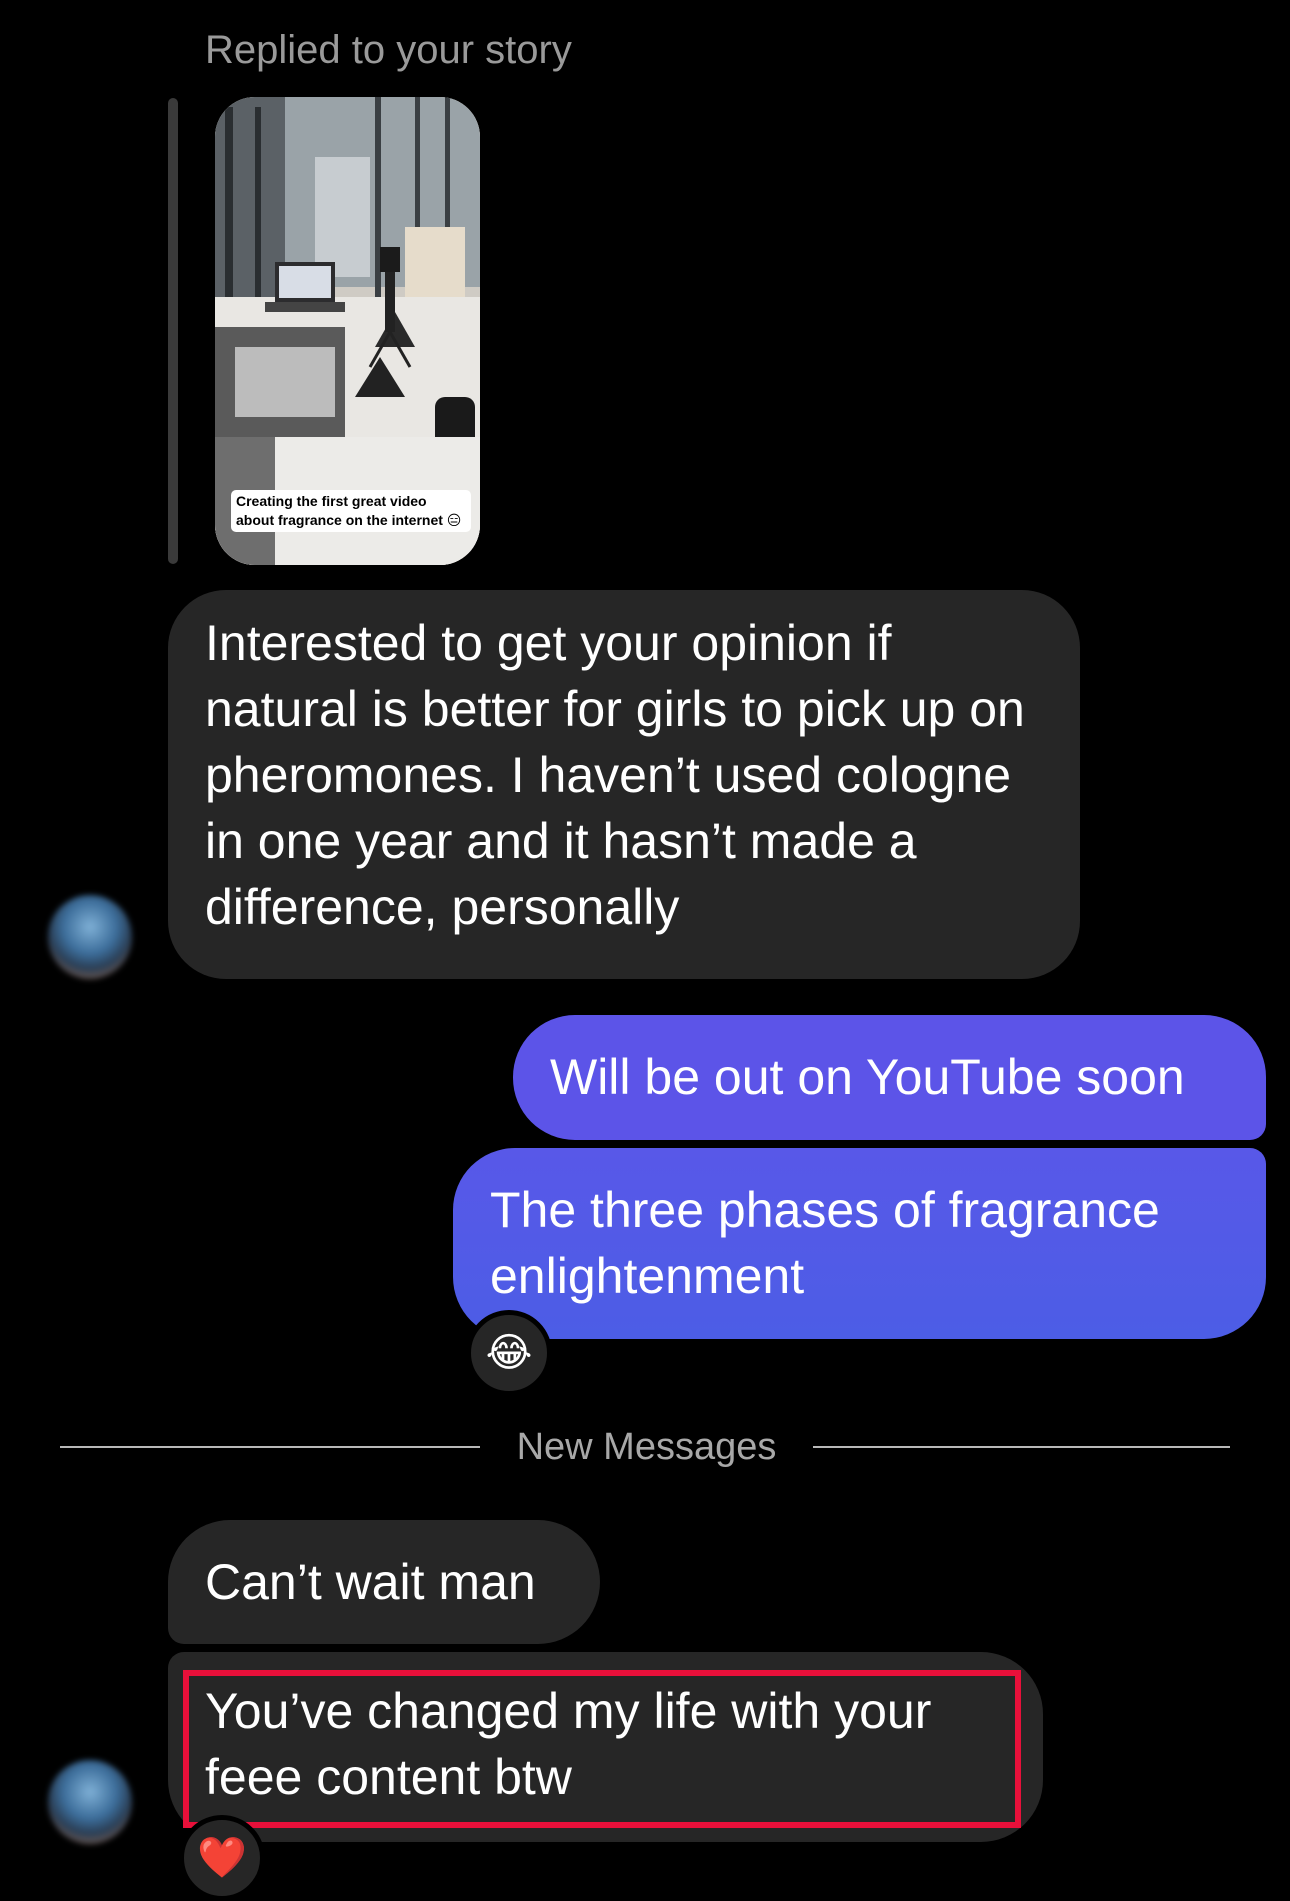 This screenshot has height=1901, width=1290. Describe the element at coordinates (1021, 1447) in the screenshot. I see `divider-line-right` at that location.